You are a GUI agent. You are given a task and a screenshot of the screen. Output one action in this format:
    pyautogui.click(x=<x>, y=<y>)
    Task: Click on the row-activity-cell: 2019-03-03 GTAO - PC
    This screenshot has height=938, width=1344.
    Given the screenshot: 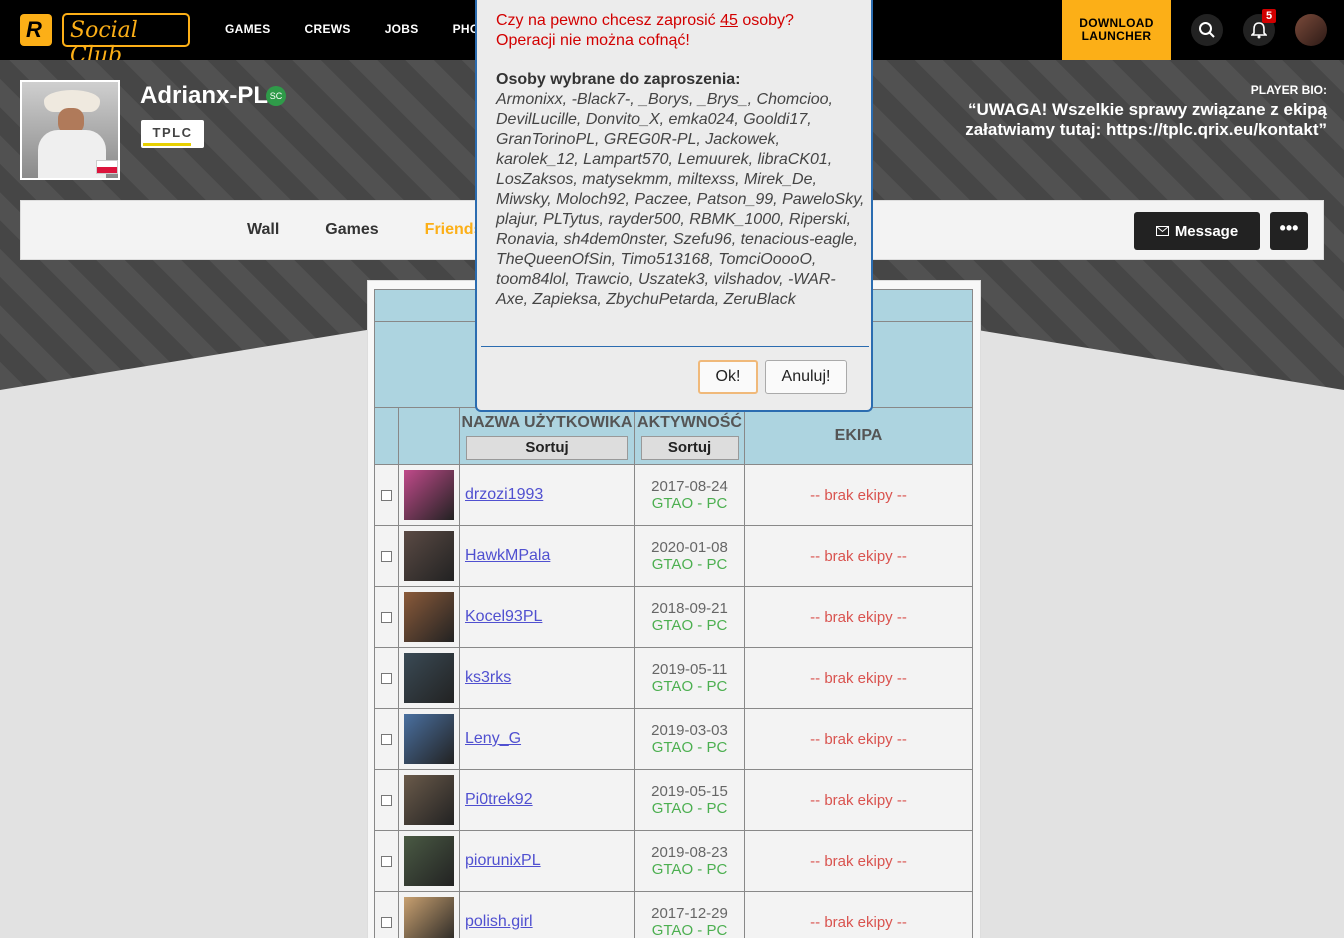 What is the action you would take?
    pyautogui.click(x=689, y=739)
    